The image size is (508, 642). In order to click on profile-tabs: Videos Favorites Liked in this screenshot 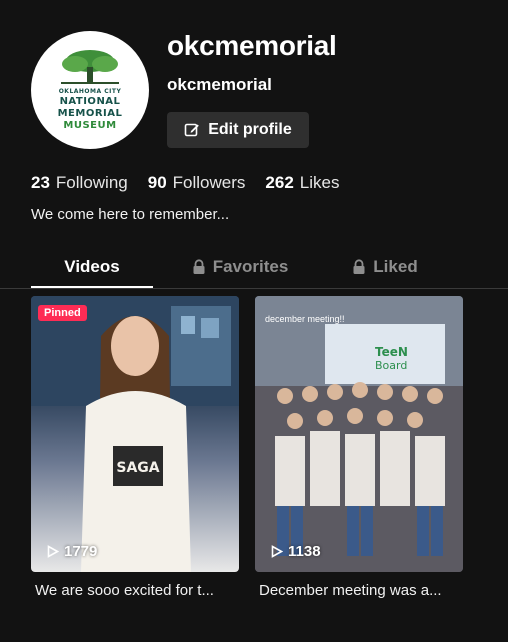, I will do `click(254, 267)`.